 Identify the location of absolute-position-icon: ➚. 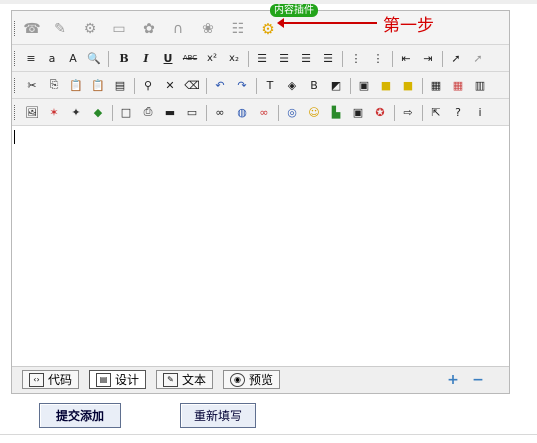
(478, 58).